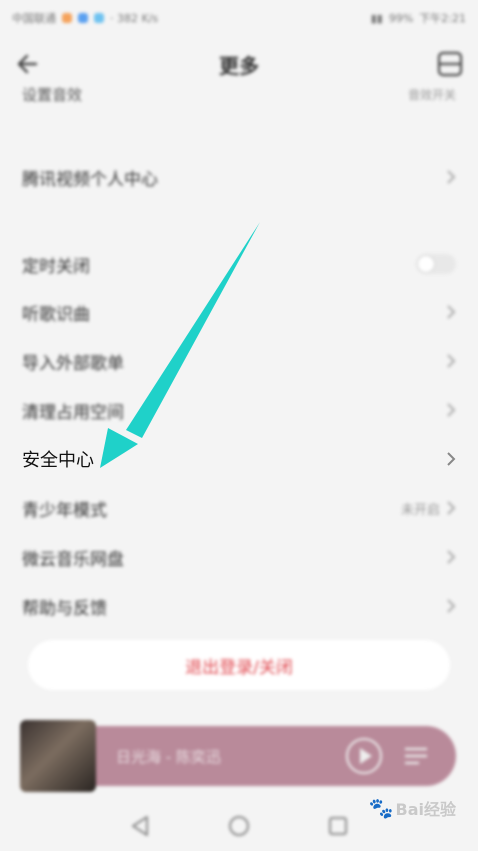  Describe the element at coordinates (426, 264) in the screenshot. I see `toggle-knob` at that location.